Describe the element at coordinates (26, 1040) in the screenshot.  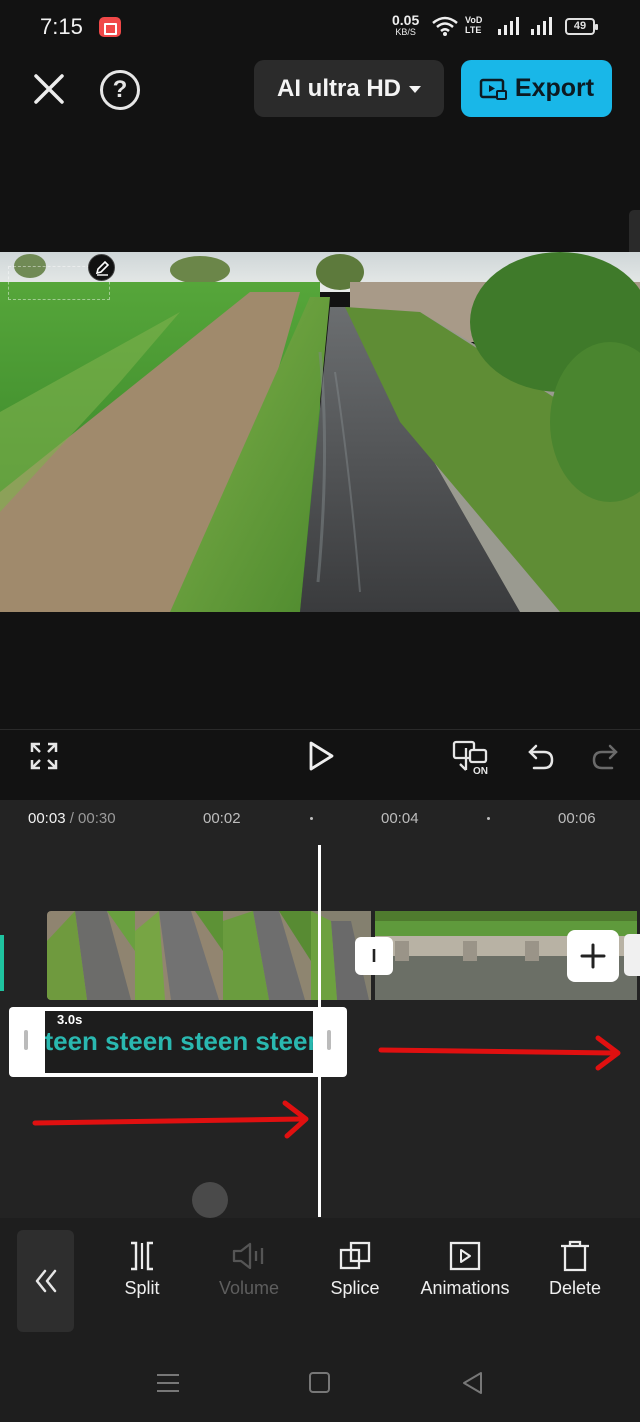
I see `trim-handle-left` at that location.